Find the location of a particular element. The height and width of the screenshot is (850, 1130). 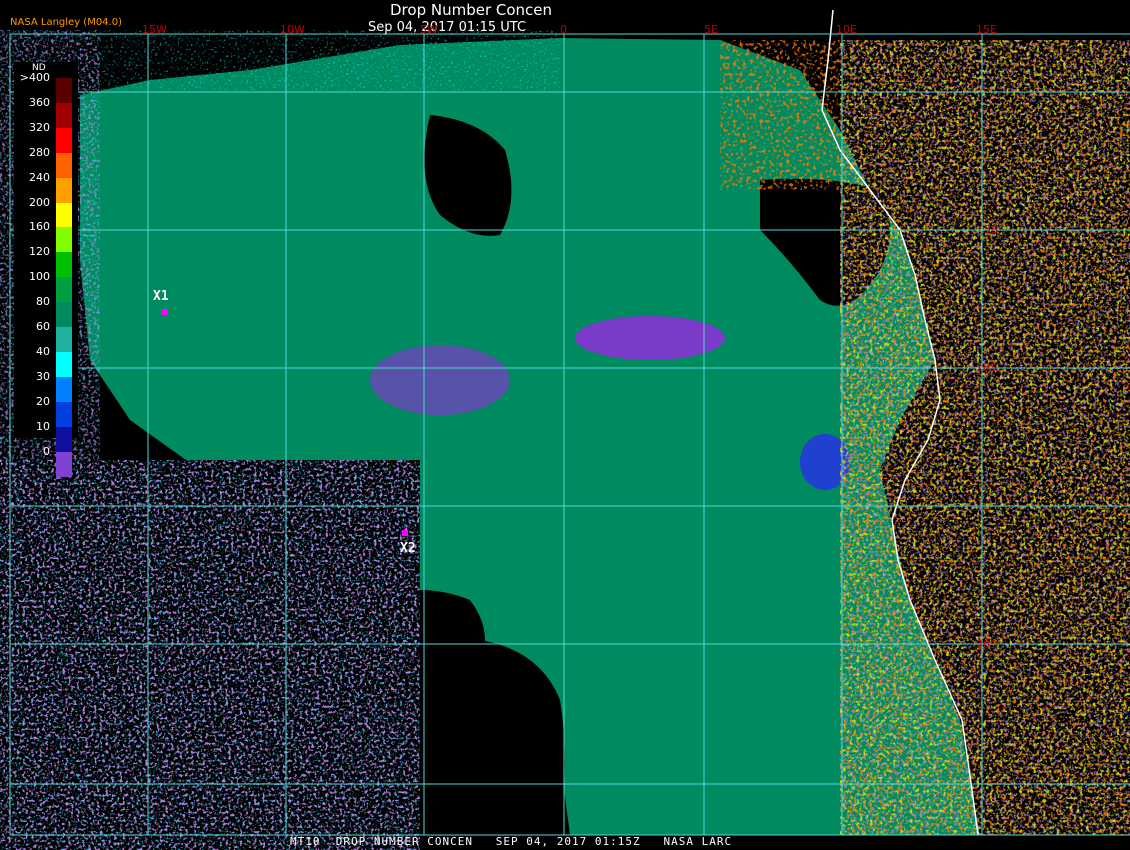

legend-label: 20 is located at coordinates (43, 401).